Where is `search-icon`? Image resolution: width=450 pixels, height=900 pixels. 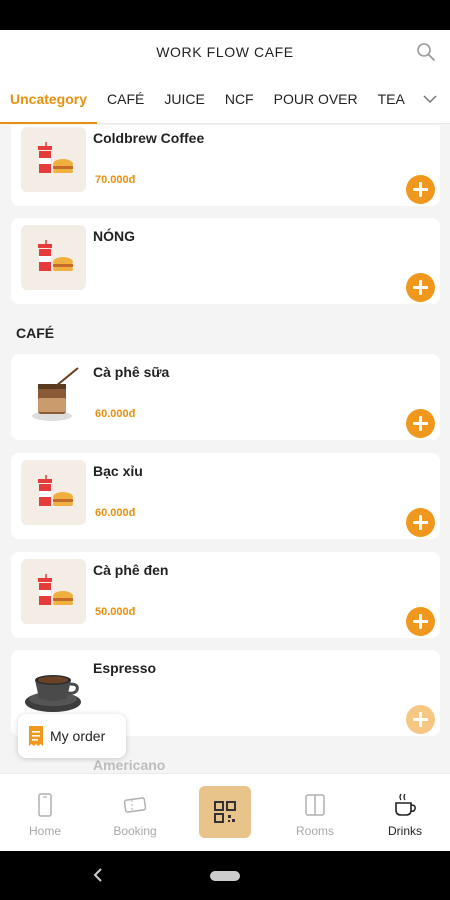 search-icon is located at coordinates (426, 52).